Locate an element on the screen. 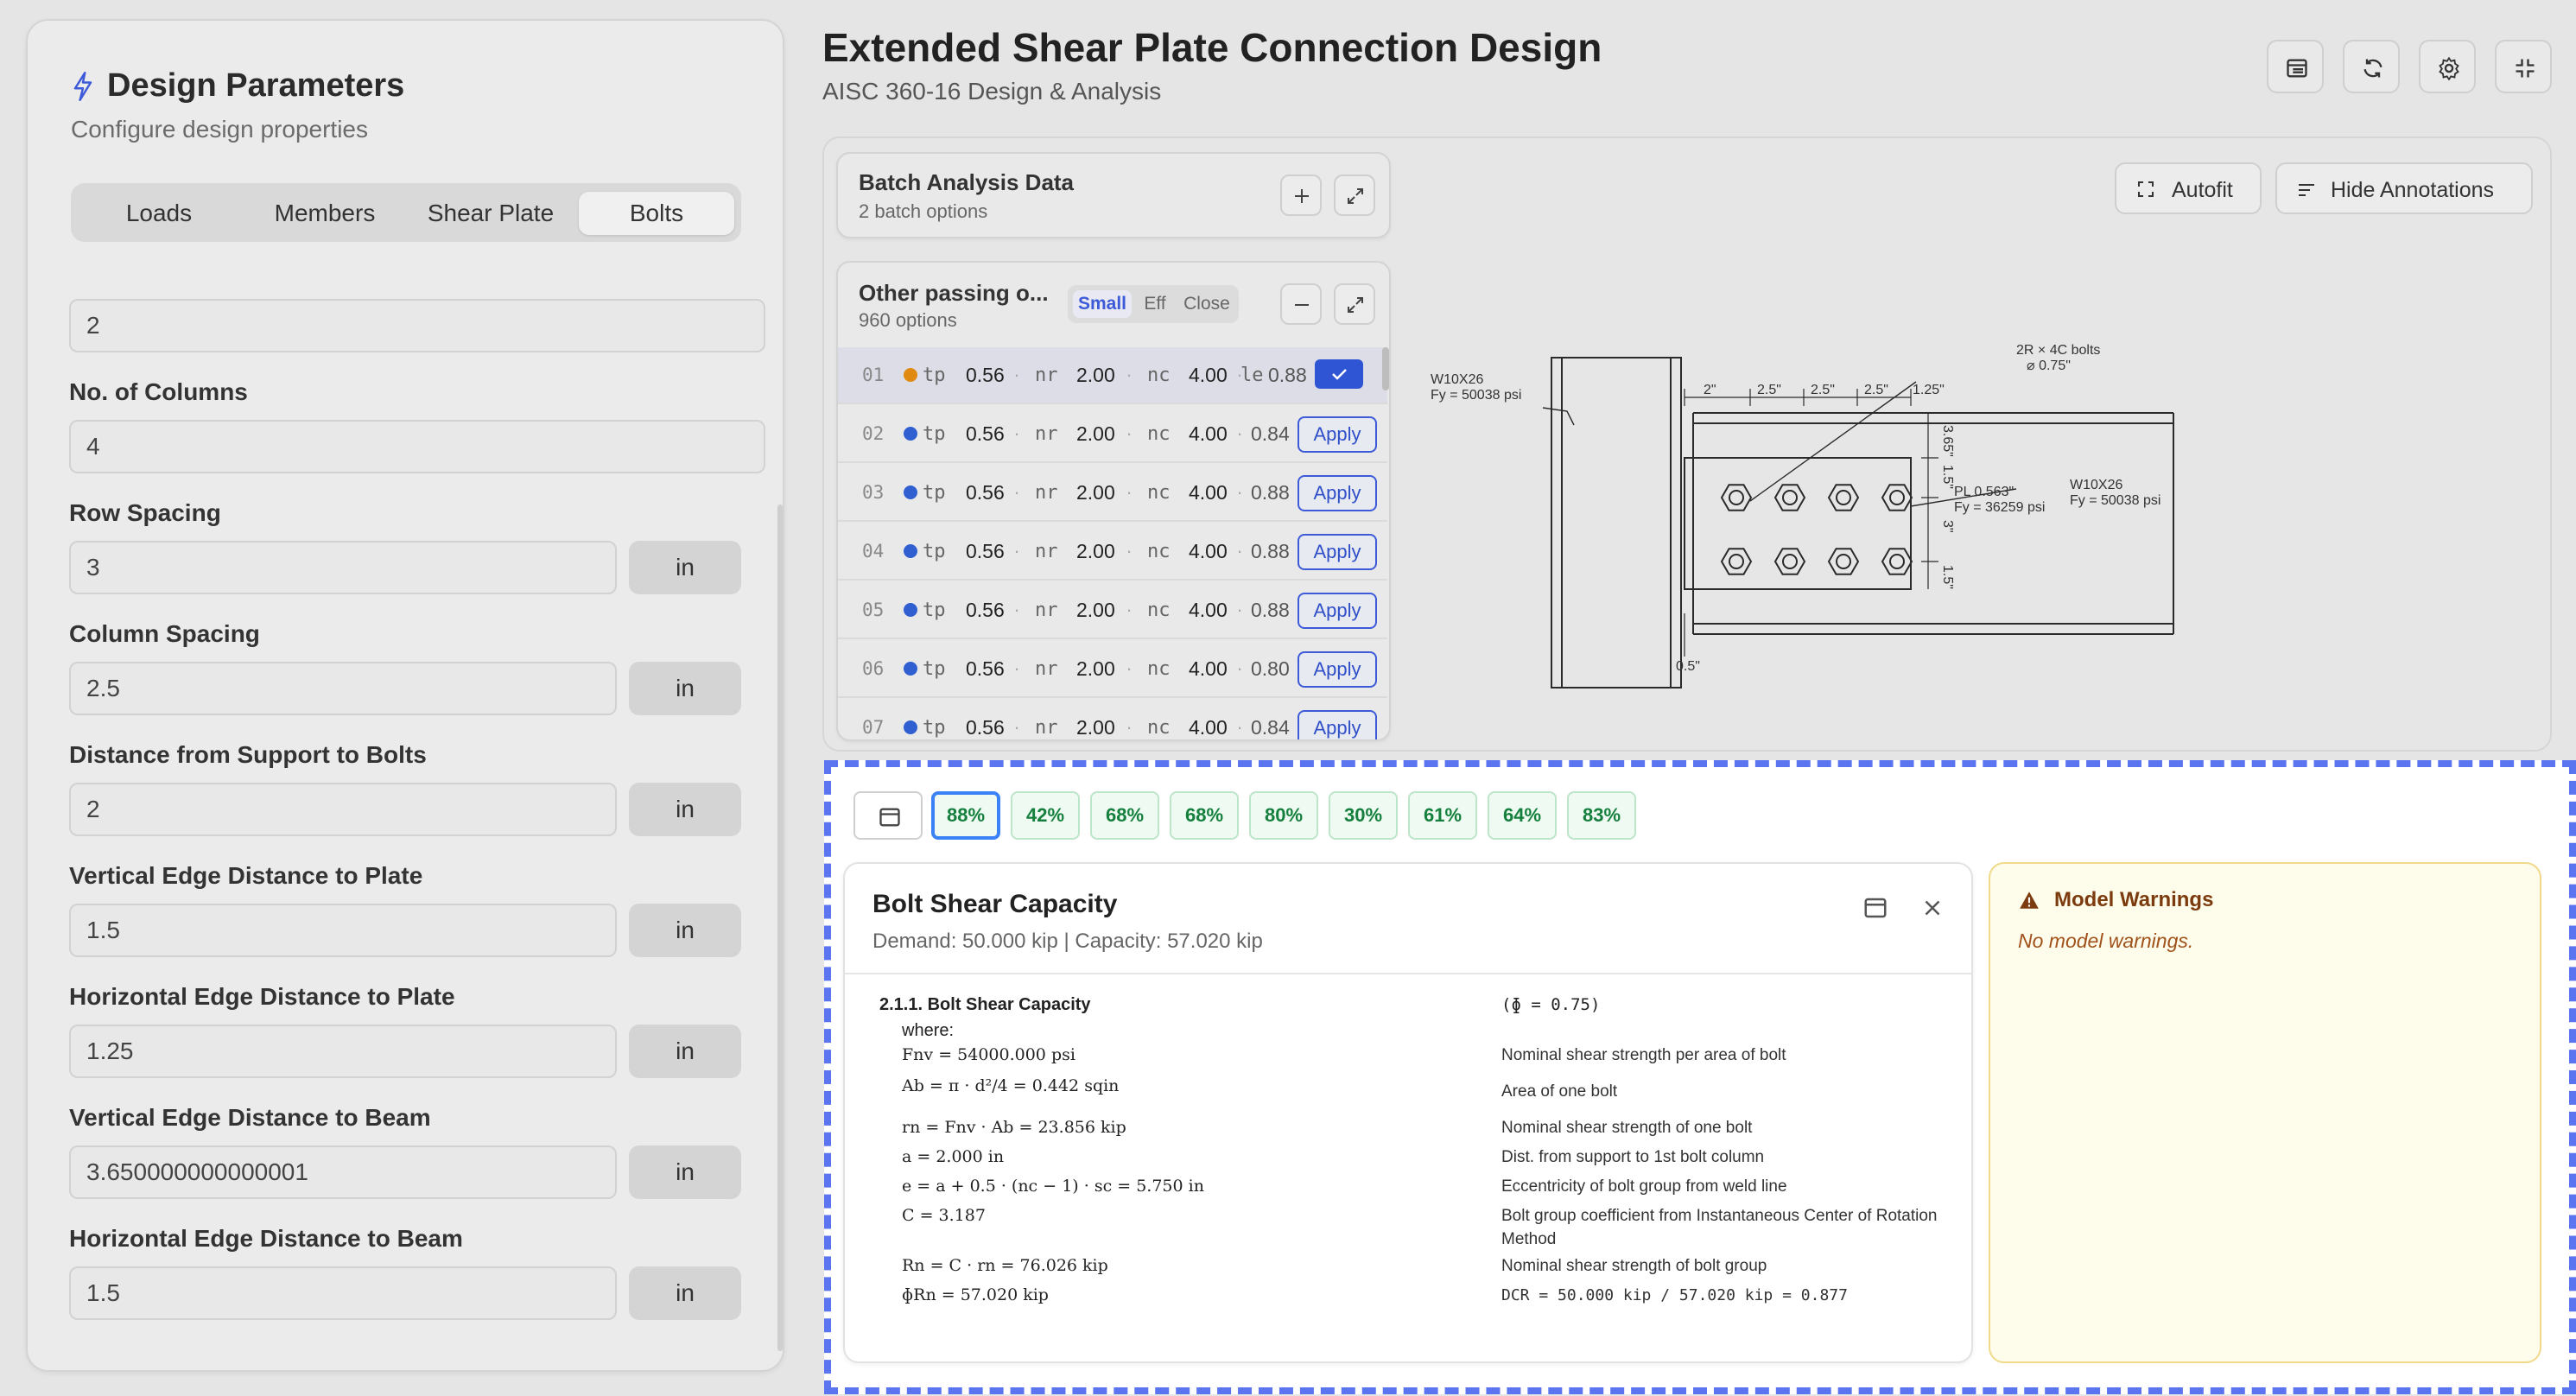 The width and height of the screenshot is (2576, 1396). vertical-edge-plate-unit-button: in is located at coordinates (685, 930).